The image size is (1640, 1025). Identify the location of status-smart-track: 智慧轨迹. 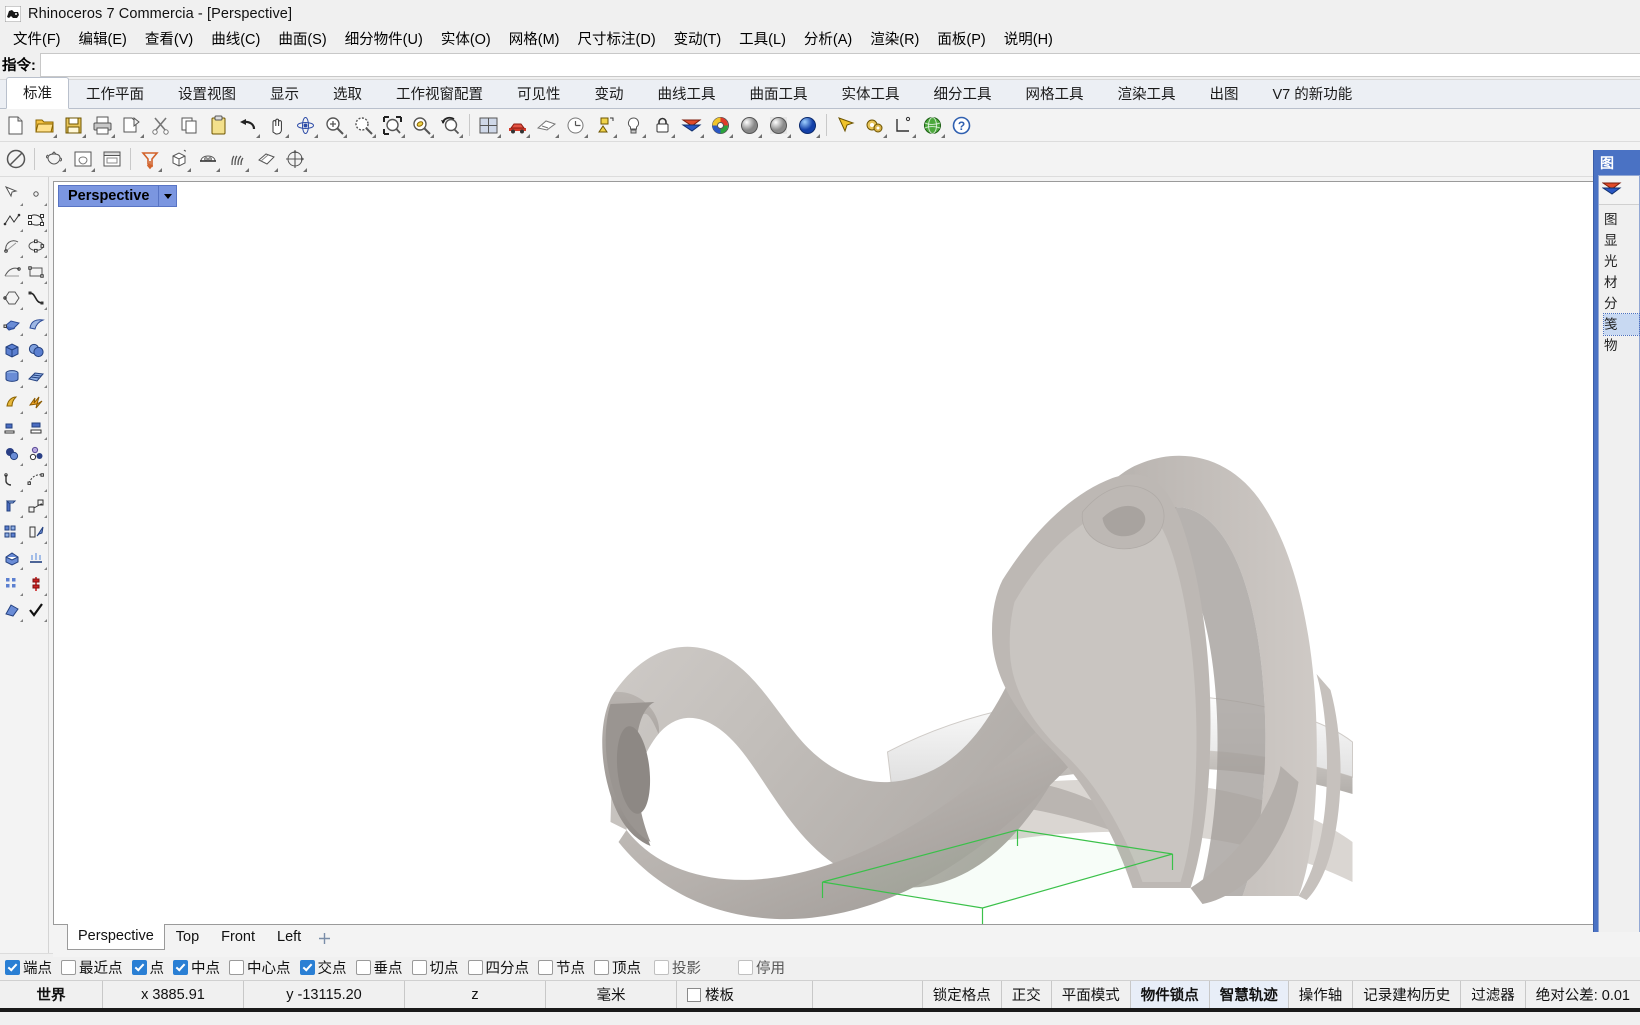
(1249, 994).